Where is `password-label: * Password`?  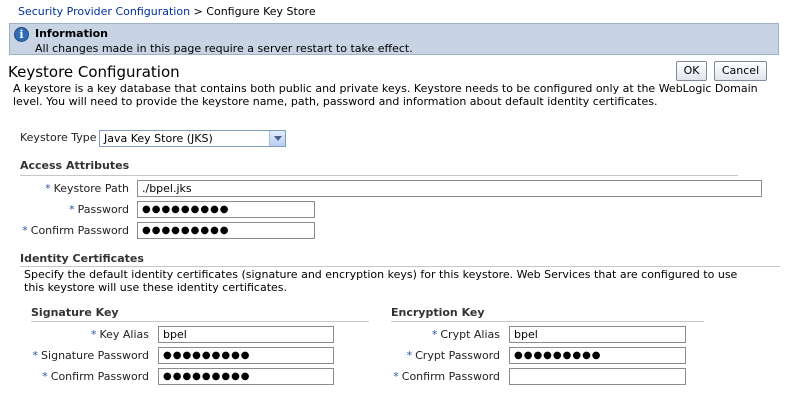
password-label: * Password is located at coordinates (99, 209).